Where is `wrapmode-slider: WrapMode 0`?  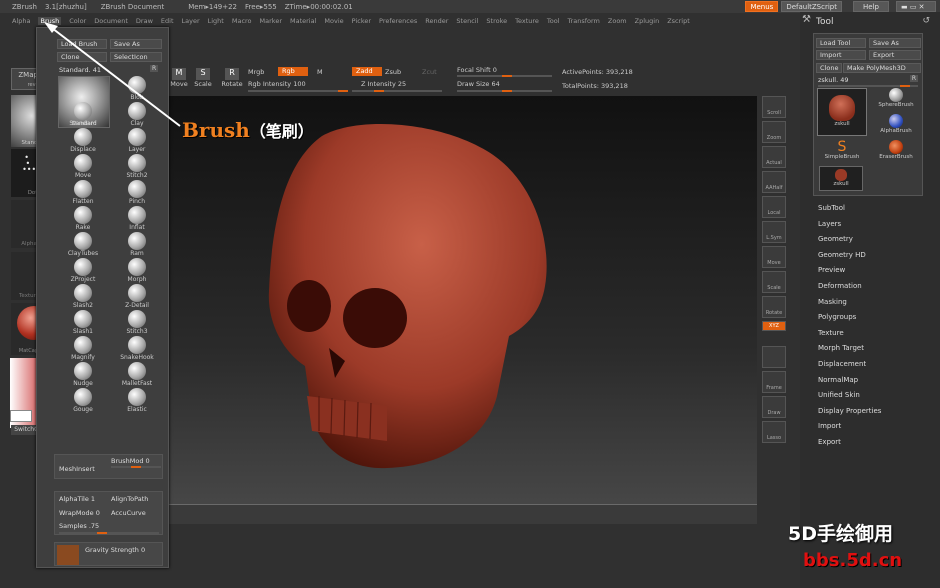
wrapmode-slider: WrapMode 0 is located at coordinates (79, 513).